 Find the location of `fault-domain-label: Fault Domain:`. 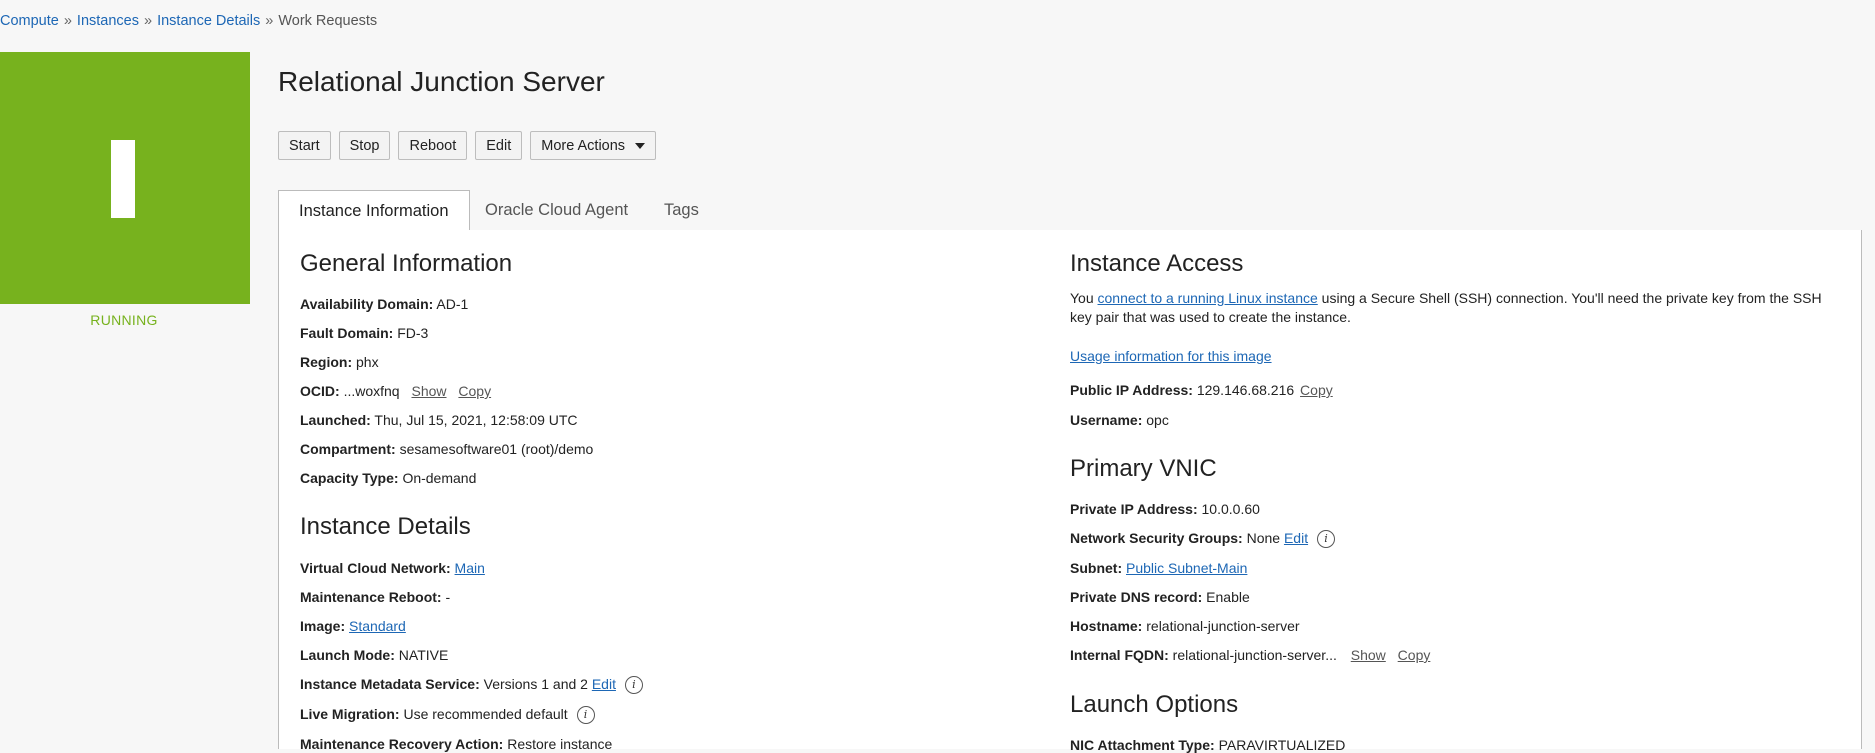

fault-domain-label: Fault Domain: is located at coordinates (347, 333).